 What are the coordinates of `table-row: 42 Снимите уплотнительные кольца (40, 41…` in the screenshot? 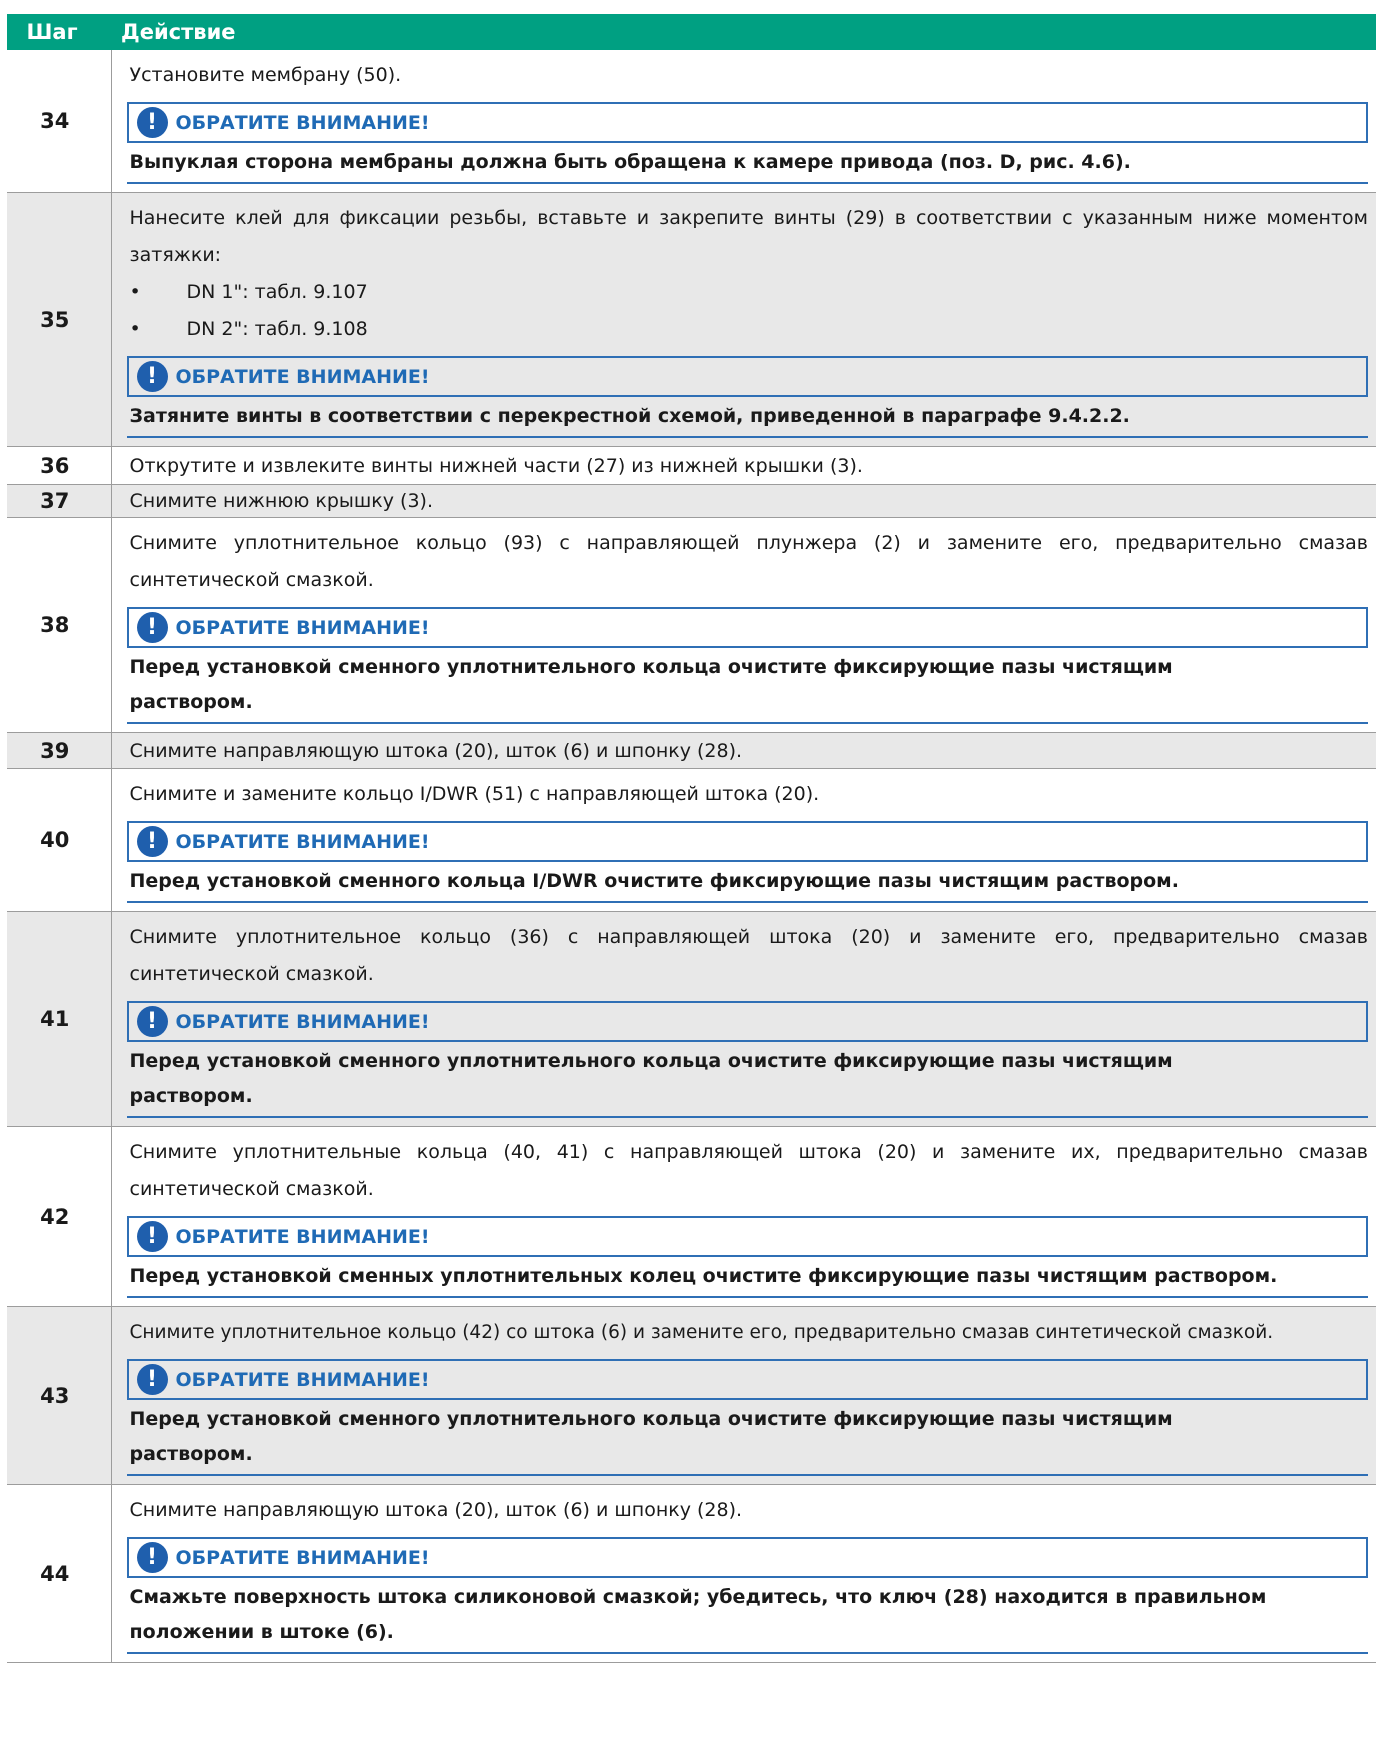 It's located at (692, 1216).